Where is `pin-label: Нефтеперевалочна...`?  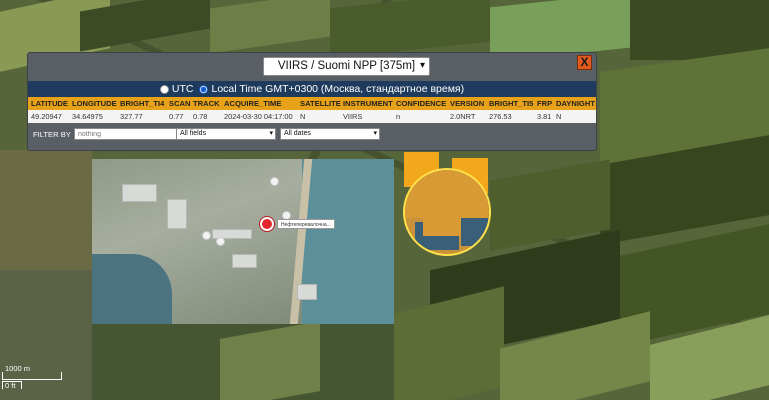
pin-label: Нефтеперевалочна... is located at coordinates (306, 224).